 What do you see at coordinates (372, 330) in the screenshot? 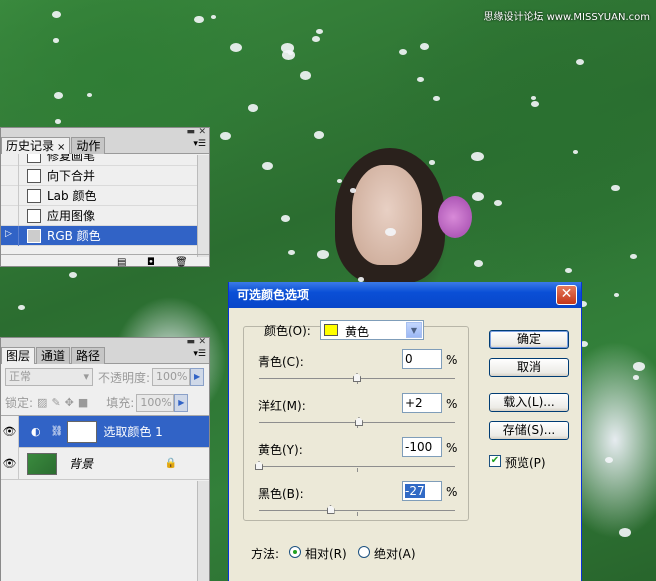
I see `colors-select: 黄色 ▼` at bounding box center [372, 330].